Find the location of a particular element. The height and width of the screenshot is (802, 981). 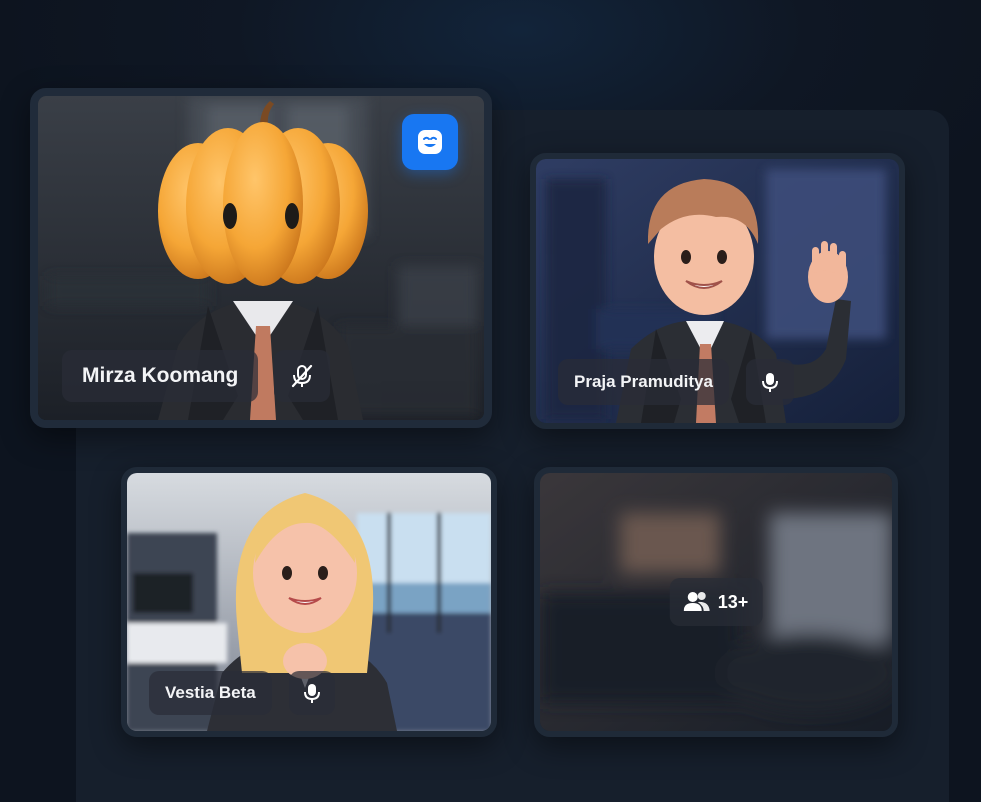

participant-name: Vestia Beta is located at coordinates (210, 692).